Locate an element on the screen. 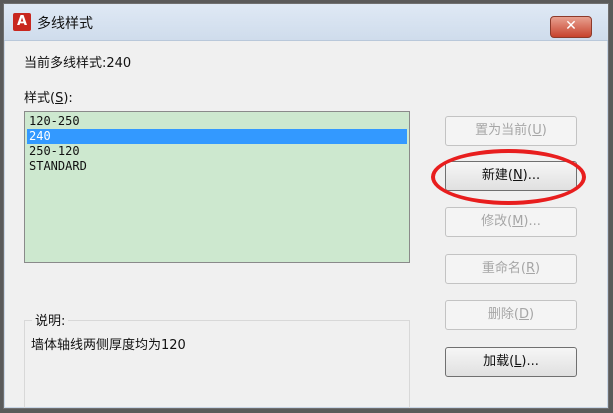  style-list-item: 250-120 is located at coordinates (217, 151).